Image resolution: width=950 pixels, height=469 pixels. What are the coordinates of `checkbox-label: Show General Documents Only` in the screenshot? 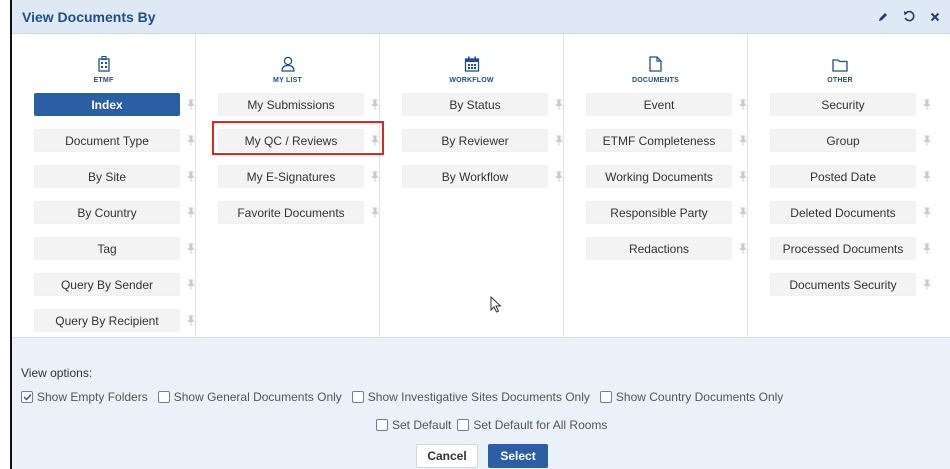 It's located at (257, 397).